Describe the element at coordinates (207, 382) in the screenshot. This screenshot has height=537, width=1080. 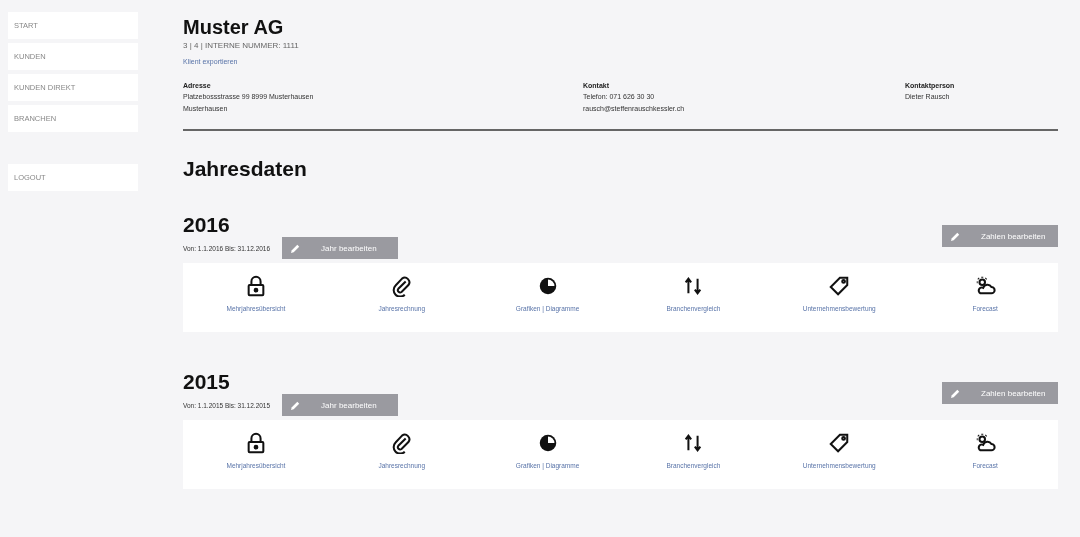
I see `year-title: 2015` at that location.